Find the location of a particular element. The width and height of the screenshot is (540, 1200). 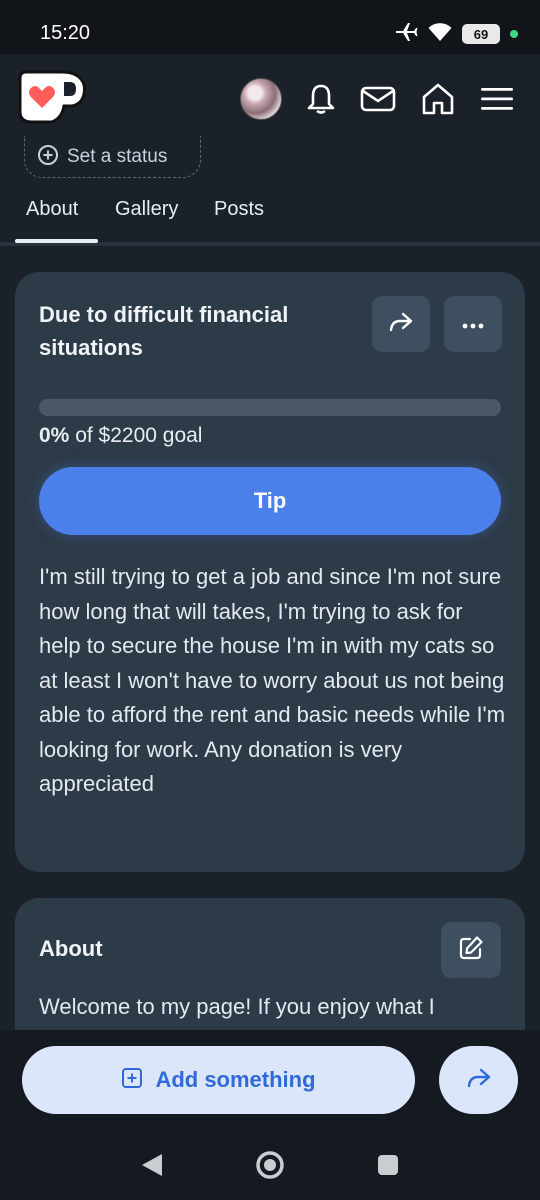

more-dots-icon is located at coordinates (473, 324).